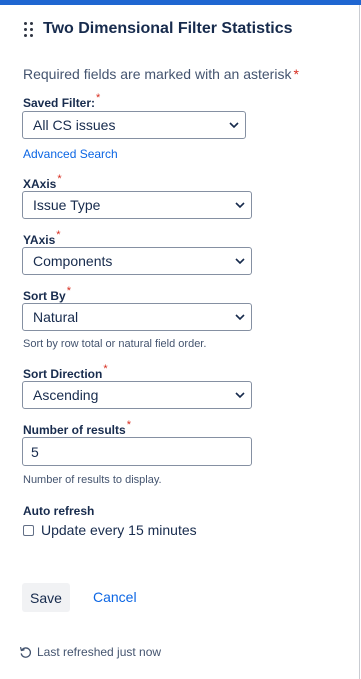  What do you see at coordinates (66, 395) in the screenshot?
I see `sort-direction-value: Ascending` at bounding box center [66, 395].